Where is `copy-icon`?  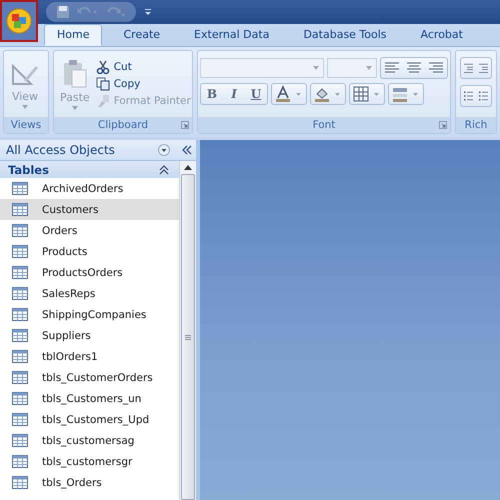 copy-icon is located at coordinates (103, 84).